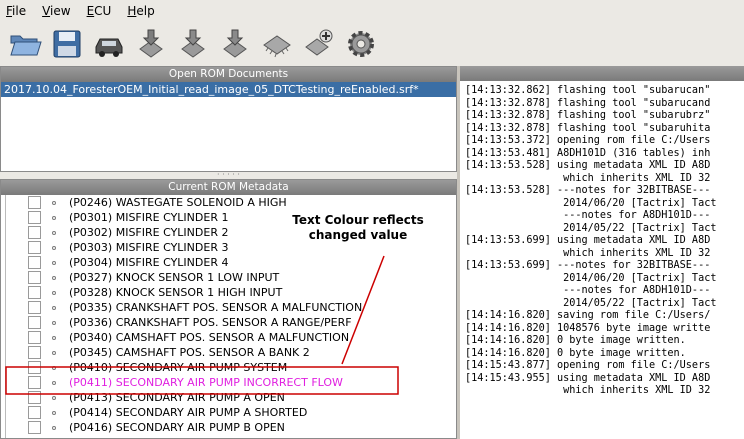 The image size is (744, 439). I want to click on open-rom-documents-header: Open ROM Documents, so click(228, 74).